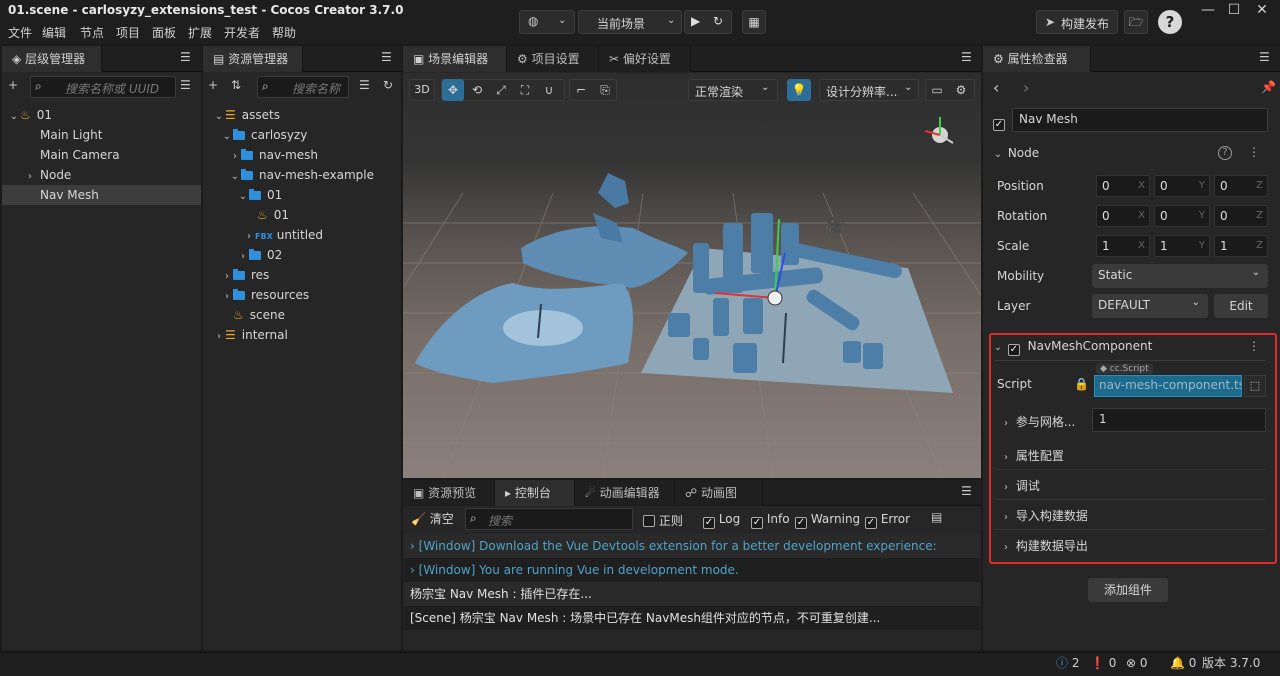 The height and width of the screenshot is (676, 1280). What do you see at coordinates (20, 32) in the screenshot?
I see `menu-file: 文件` at bounding box center [20, 32].